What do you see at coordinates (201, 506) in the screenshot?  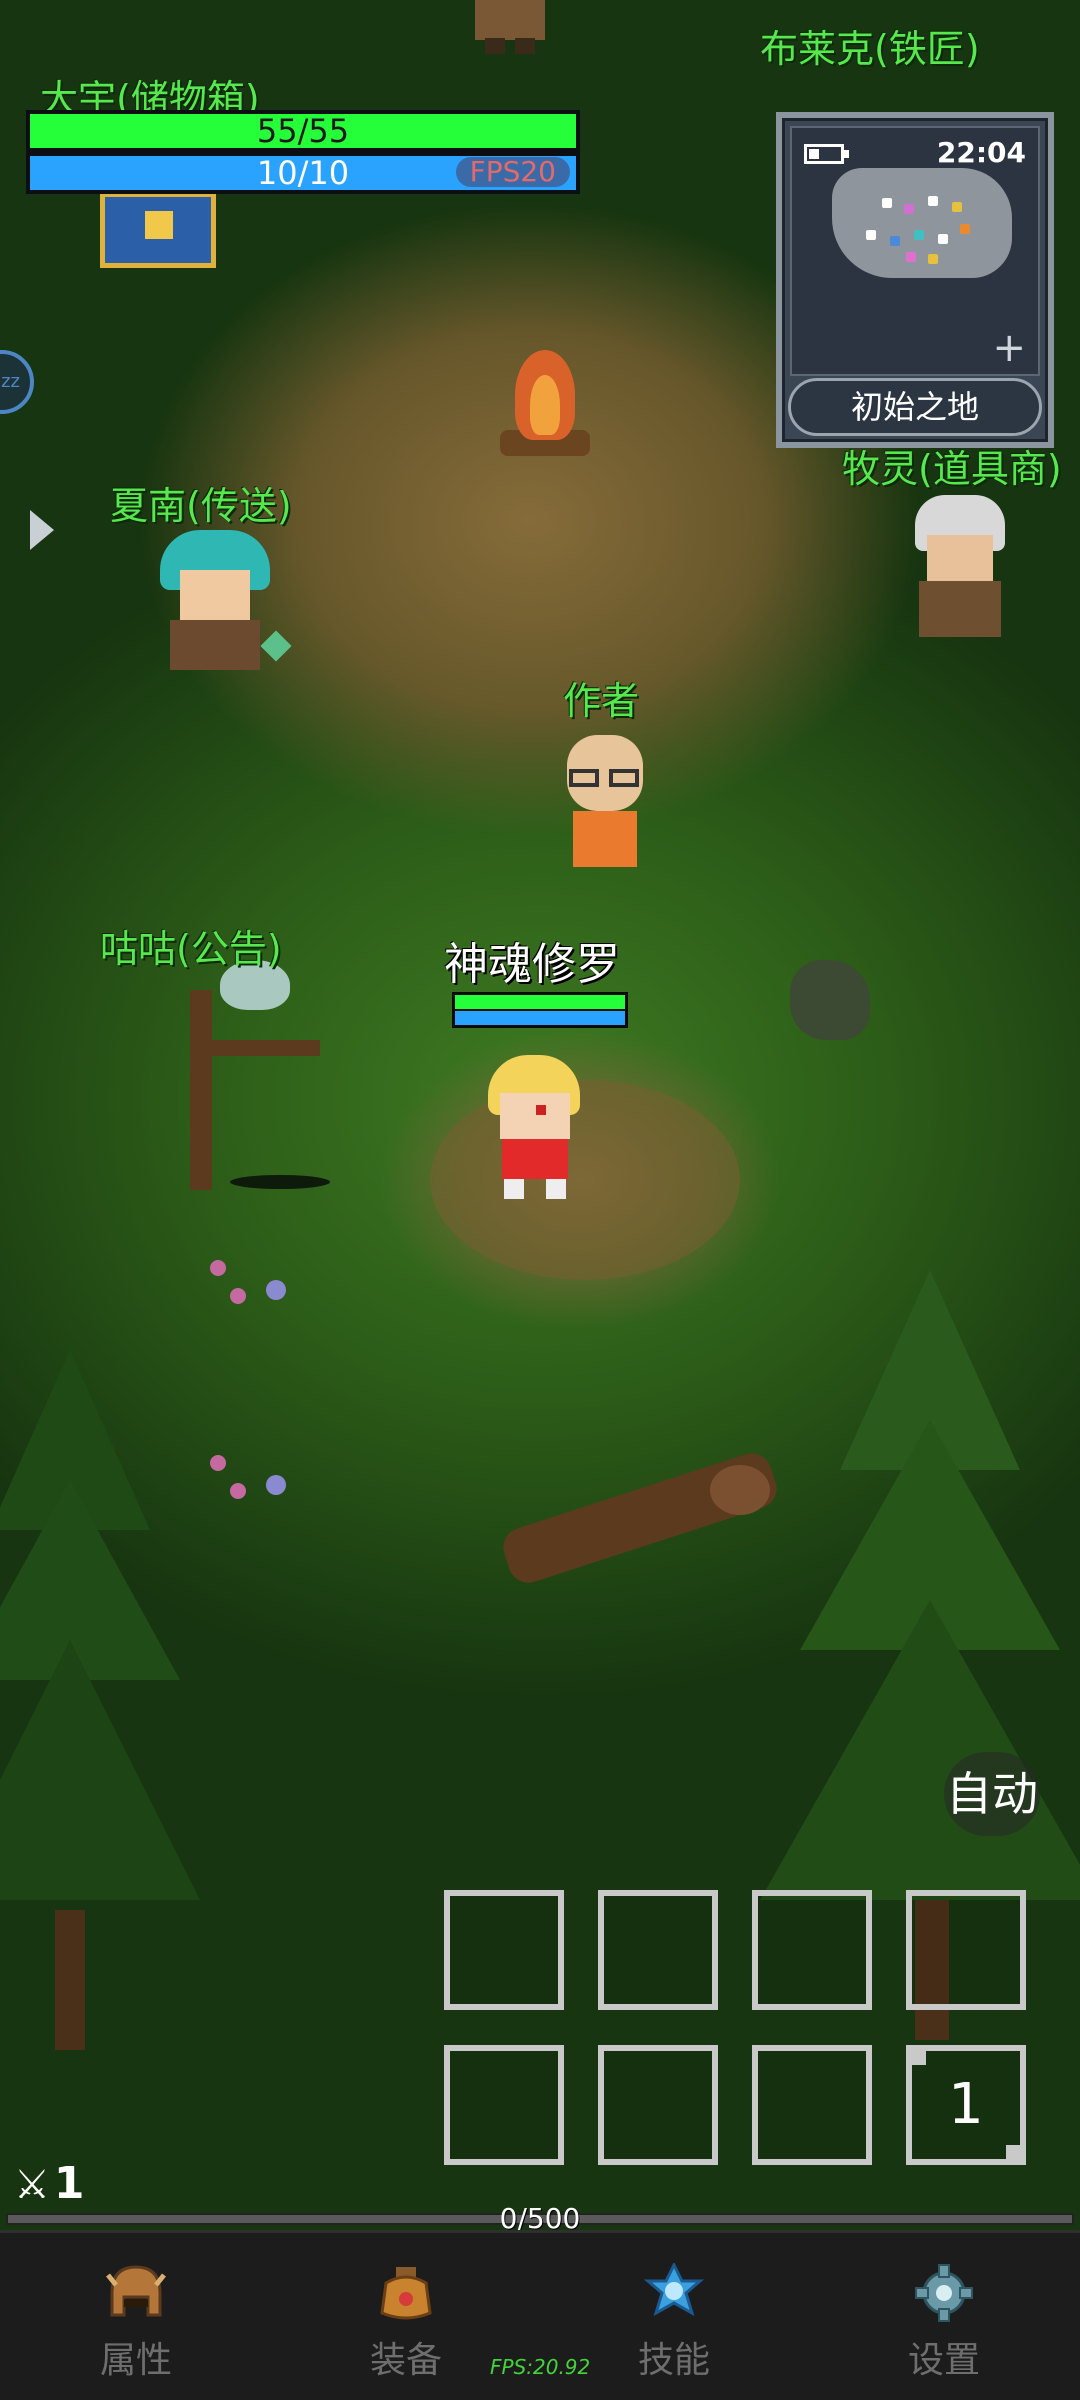 I see `npc-label-teleport: 夏南(传送)` at bounding box center [201, 506].